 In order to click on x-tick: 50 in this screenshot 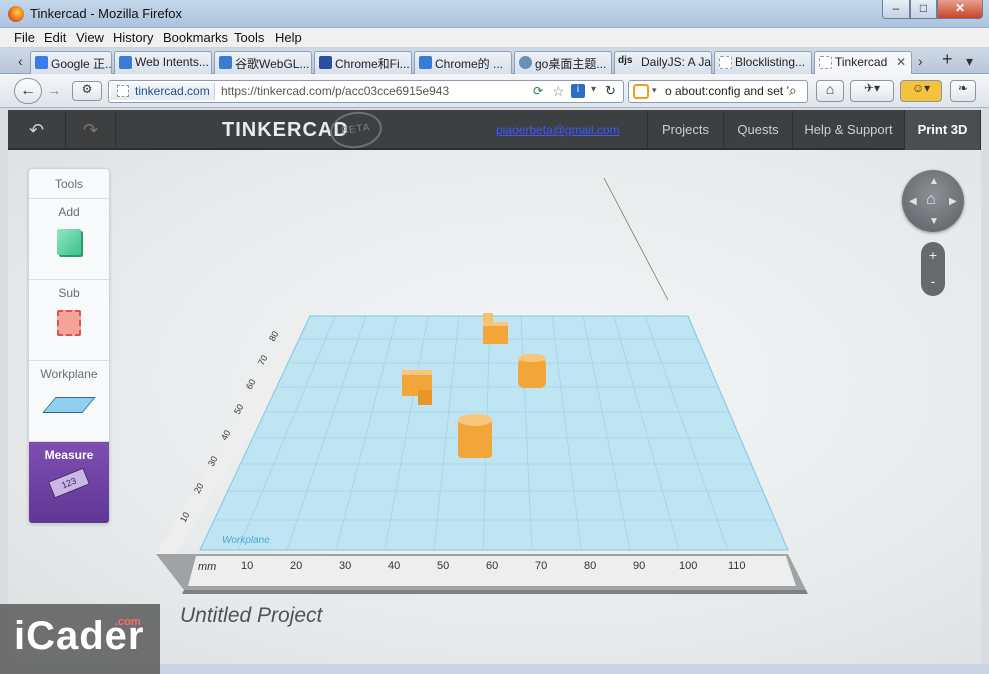, I will do `click(443, 566)`.